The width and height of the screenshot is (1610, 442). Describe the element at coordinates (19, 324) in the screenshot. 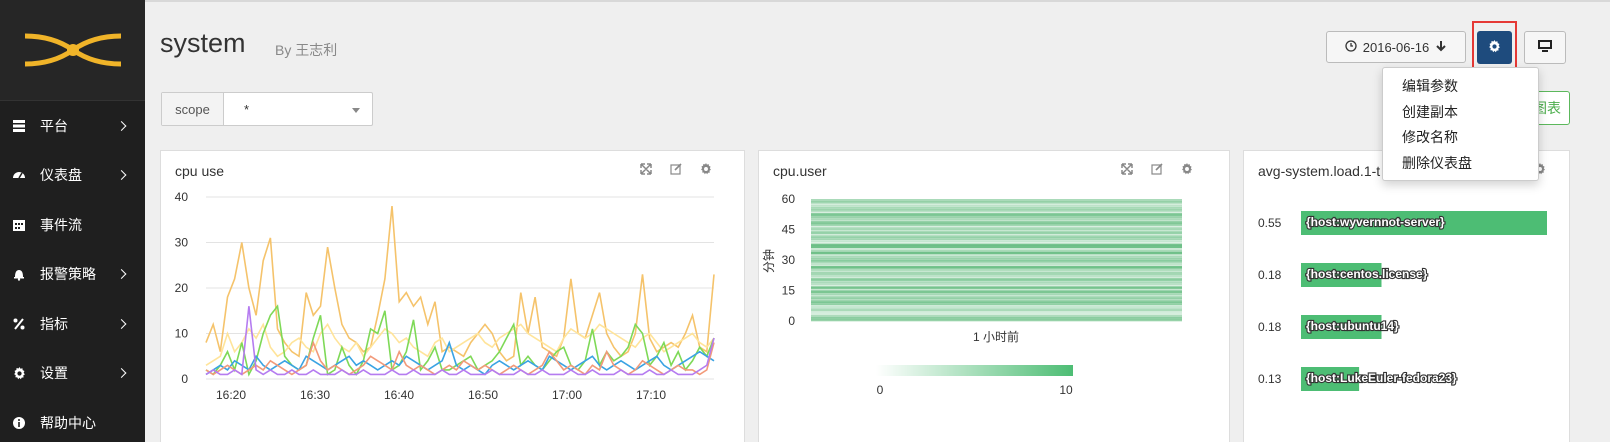

I see `percent-icon` at that location.